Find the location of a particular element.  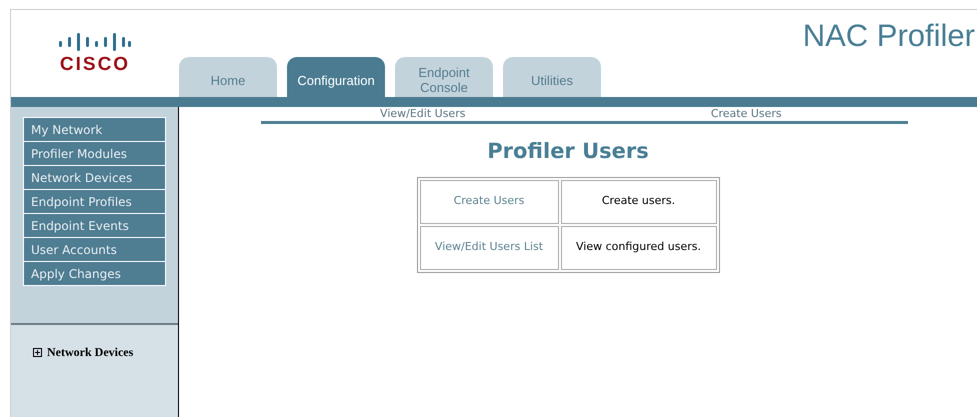

sidebar-item: Network Devices is located at coordinates (94, 177).